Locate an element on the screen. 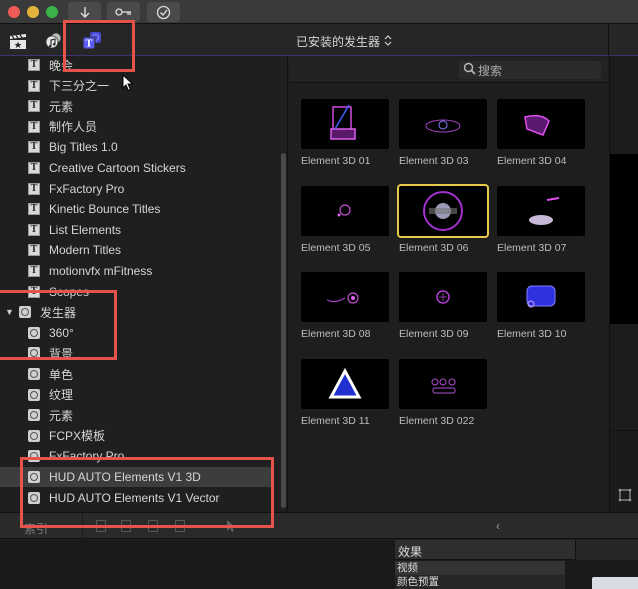 The height and width of the screenshot is (589, 638). close-window-button is located at coordinates (14, 12).